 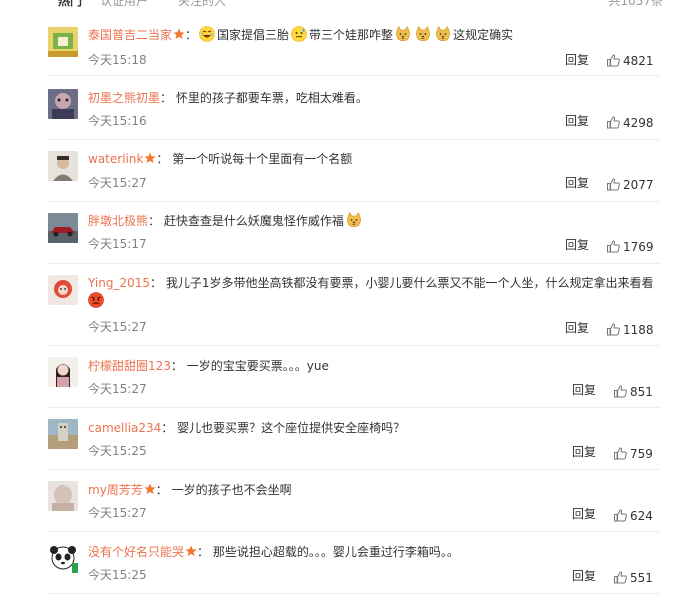 What do you see at coordinates (483, 35) in the screenshot?
I see `comment-text: 这规定确实` at bounding box center [483, 35].